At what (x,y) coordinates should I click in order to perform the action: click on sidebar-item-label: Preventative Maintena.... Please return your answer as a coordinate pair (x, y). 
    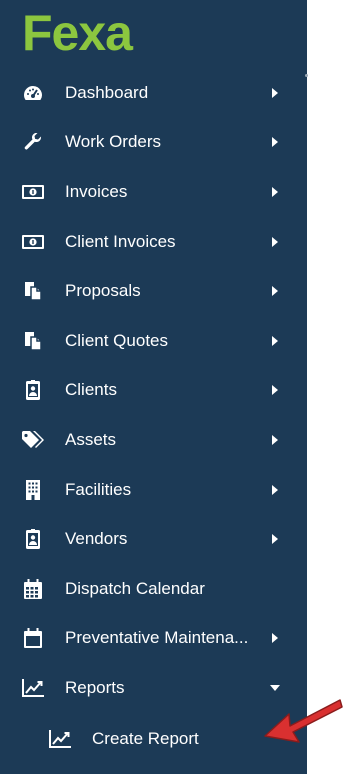
    Looking at the image, I should click on (157, 638).